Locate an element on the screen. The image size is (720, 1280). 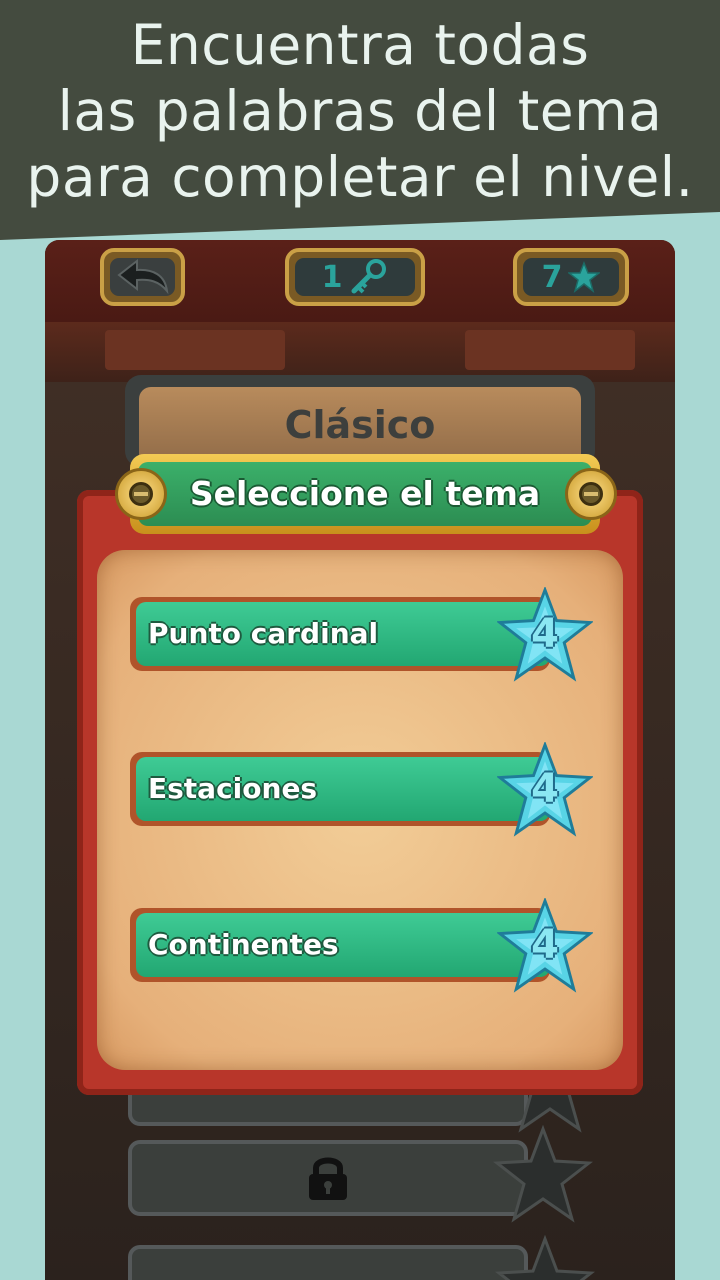
promo-line-1: Encuentra todas is located at coordinates (360, 45).